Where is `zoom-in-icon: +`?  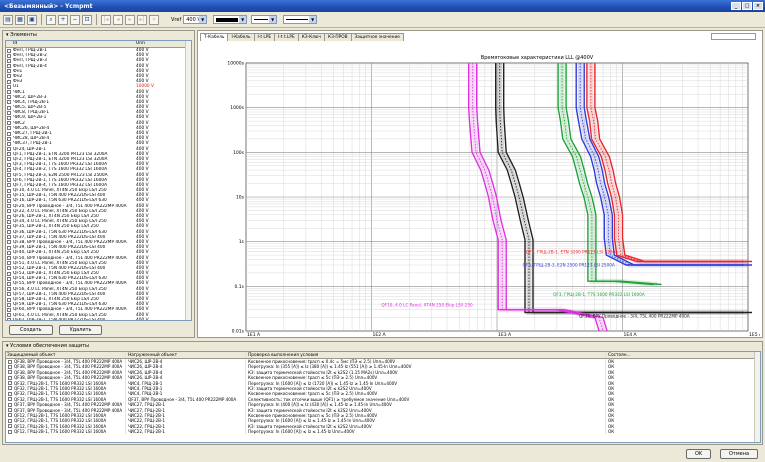 zoom-in-icon: + is located at coordinates (63, 19).